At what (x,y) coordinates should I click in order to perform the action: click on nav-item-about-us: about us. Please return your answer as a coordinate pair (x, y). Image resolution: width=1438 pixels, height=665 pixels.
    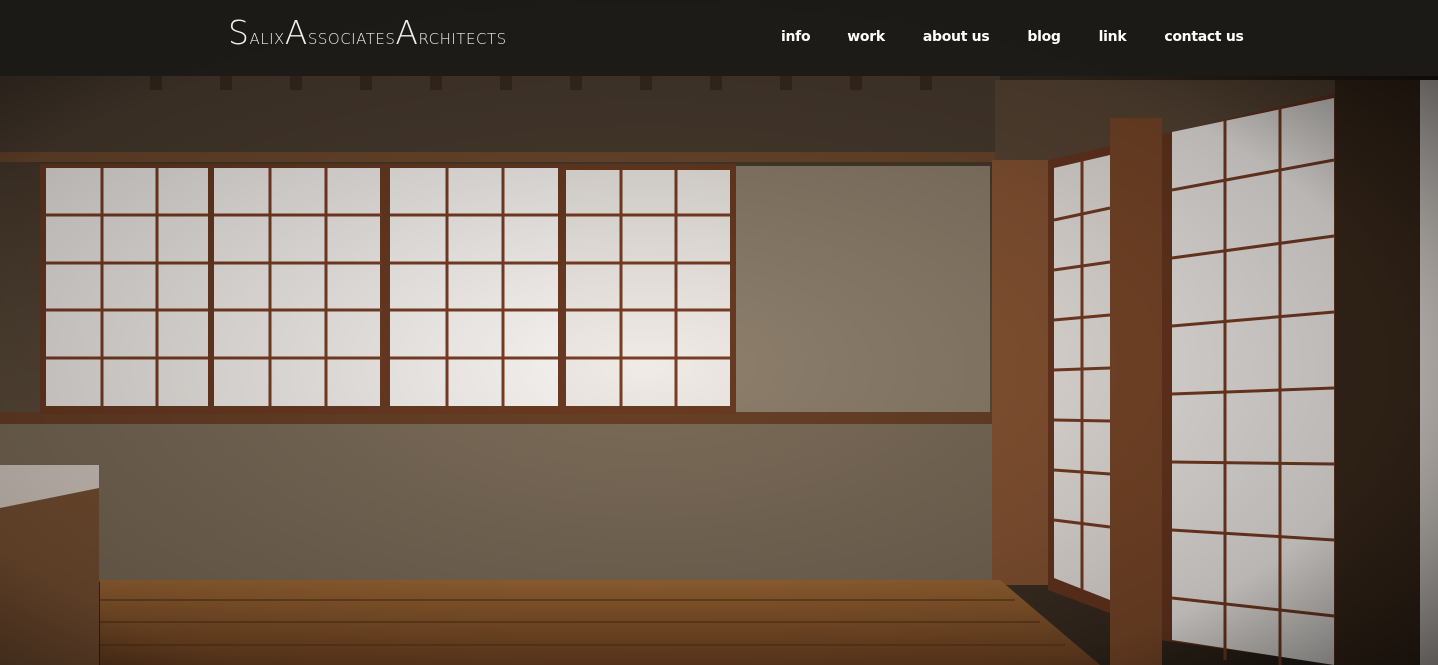
    Looking at the image, I should click on (956, 37).